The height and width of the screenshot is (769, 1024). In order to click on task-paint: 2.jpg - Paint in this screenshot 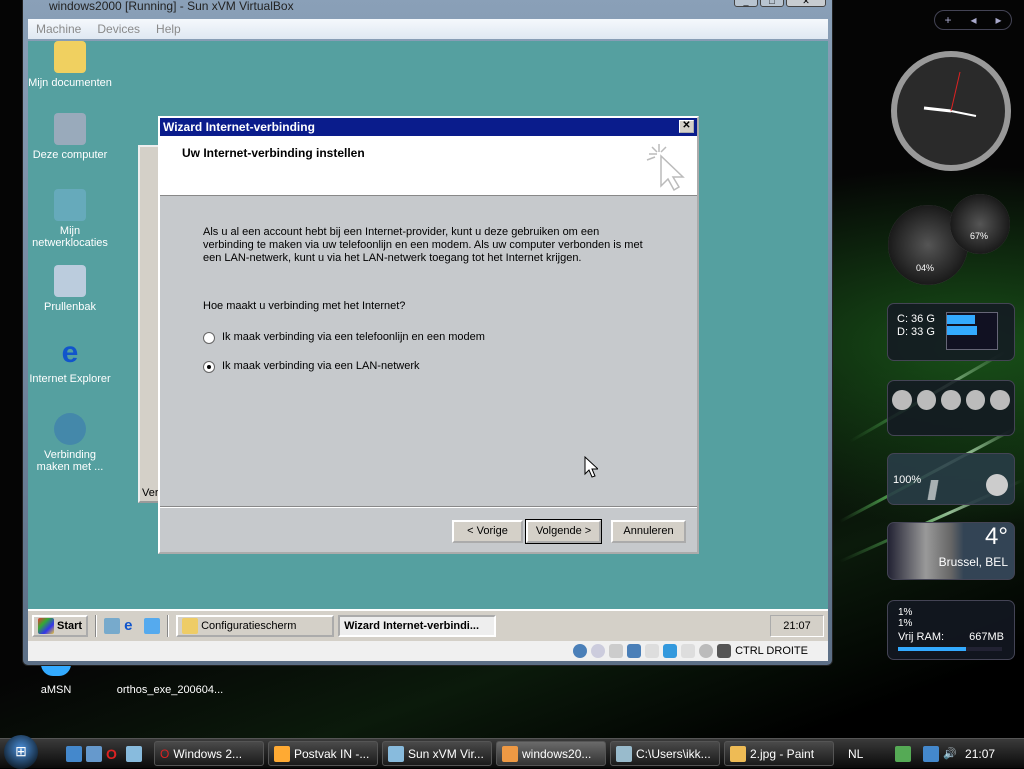, I will do `click(779, 753)`.